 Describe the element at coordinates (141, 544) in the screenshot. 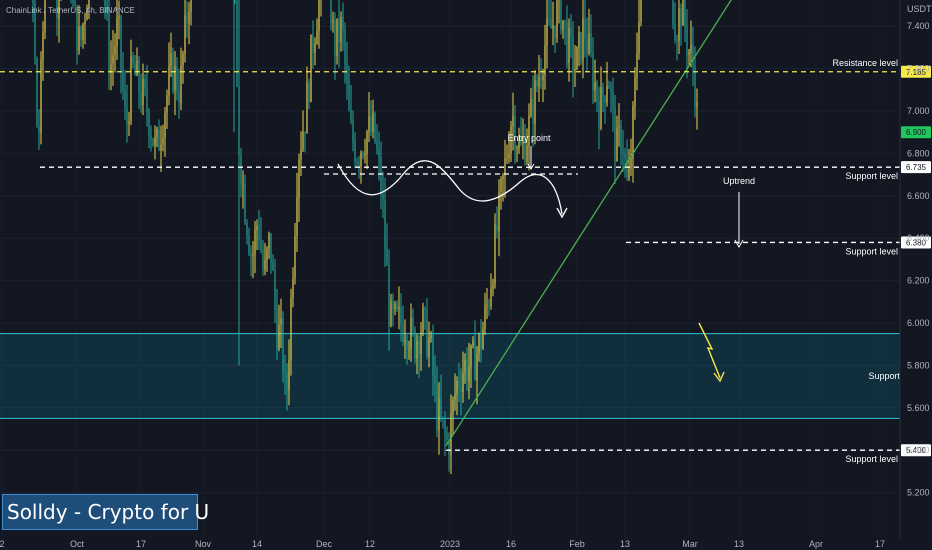

I see `time-tick-label: 17` at that location.